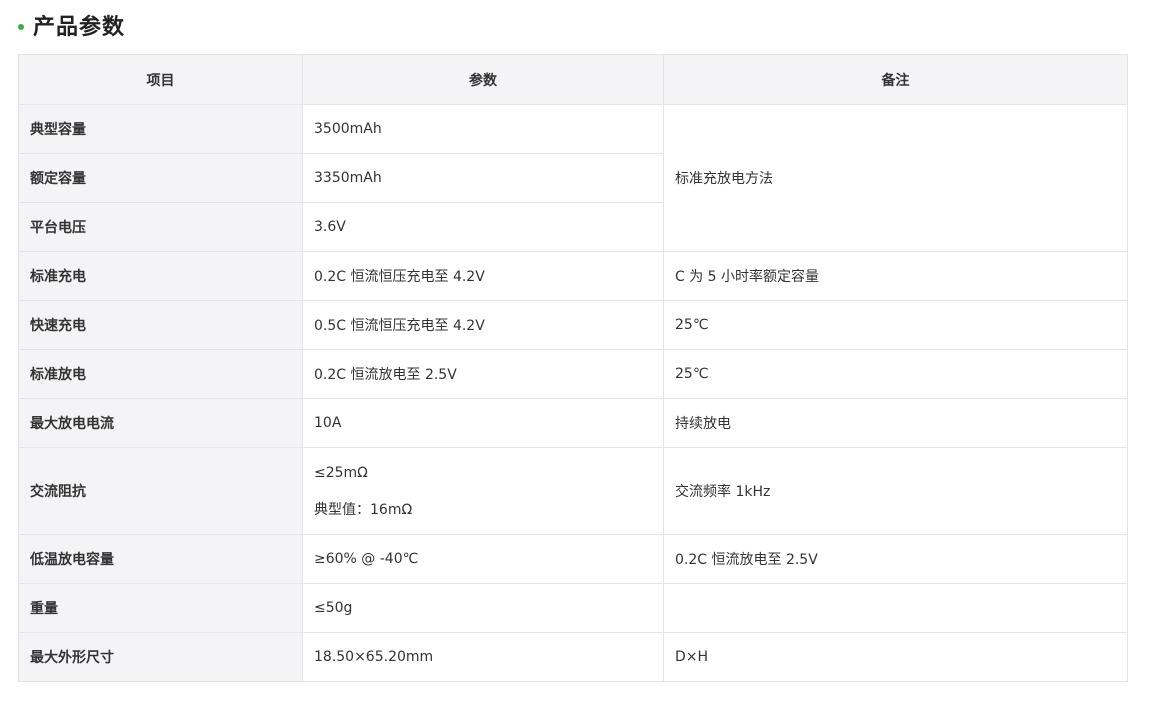 The image size is (1150, 711). I want to click on table-row: 标准充电 0.2C 恒流恒压充电至 4.2V C 为 5 小时率额定容量, so click(573, 276).